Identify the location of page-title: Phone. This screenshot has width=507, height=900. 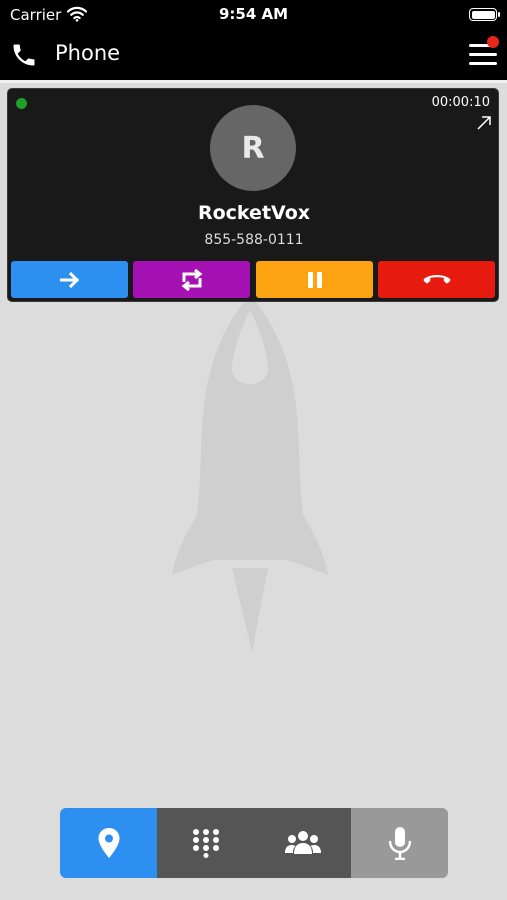
(88, 53).